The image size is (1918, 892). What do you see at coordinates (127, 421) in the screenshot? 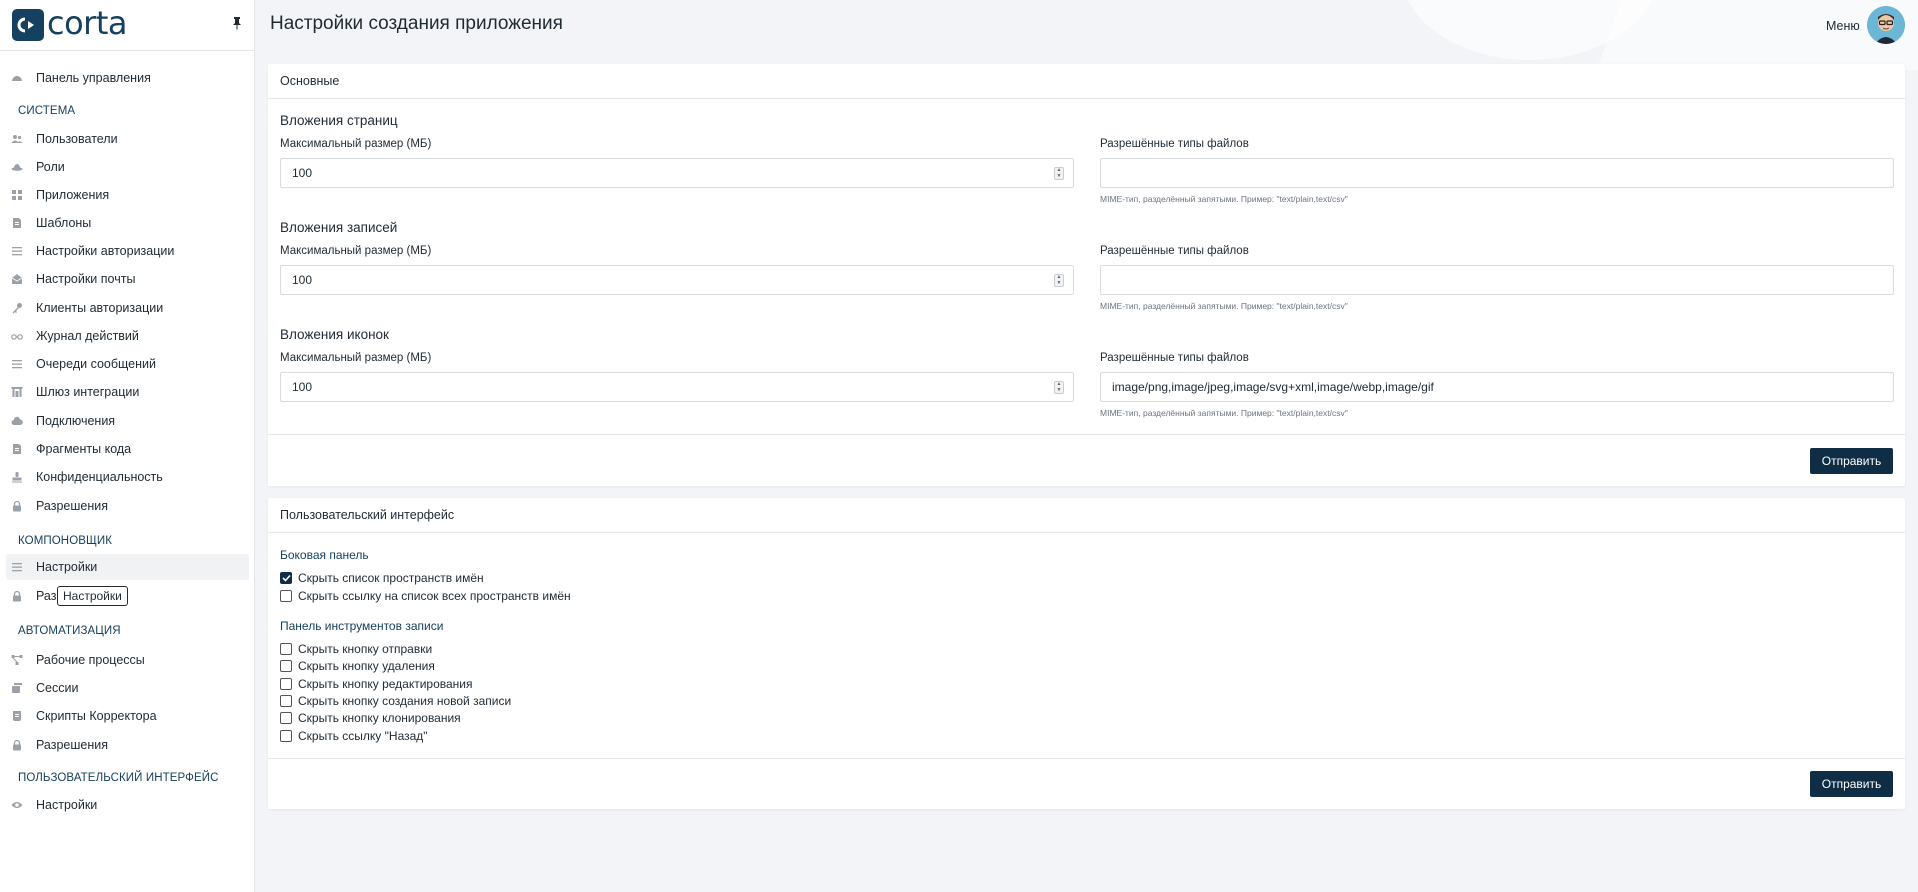
I see `sidebar-item-connections: Подключения` at bounding box center [127, 421].